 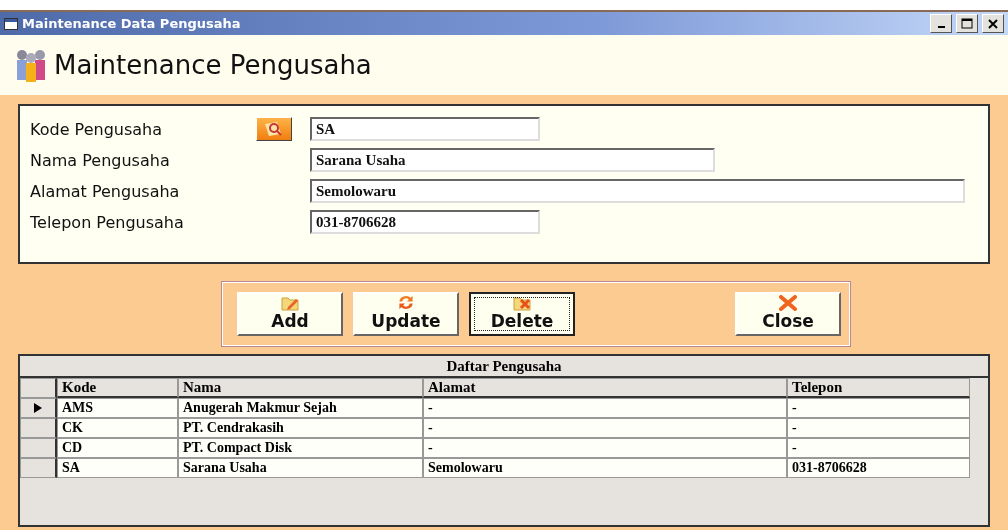 What do you see at coordinates (100, 160) in the screenshot?
I see `field-label: Nama Pengusaha` at bounding box center [100, 160].